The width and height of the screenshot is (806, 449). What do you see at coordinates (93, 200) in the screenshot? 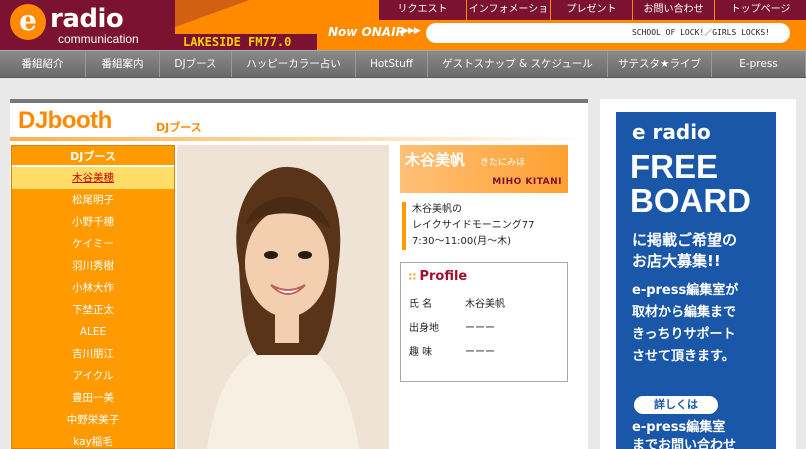
I see `dj-list-item: 松尾明子` at bounding box center [93, 200].